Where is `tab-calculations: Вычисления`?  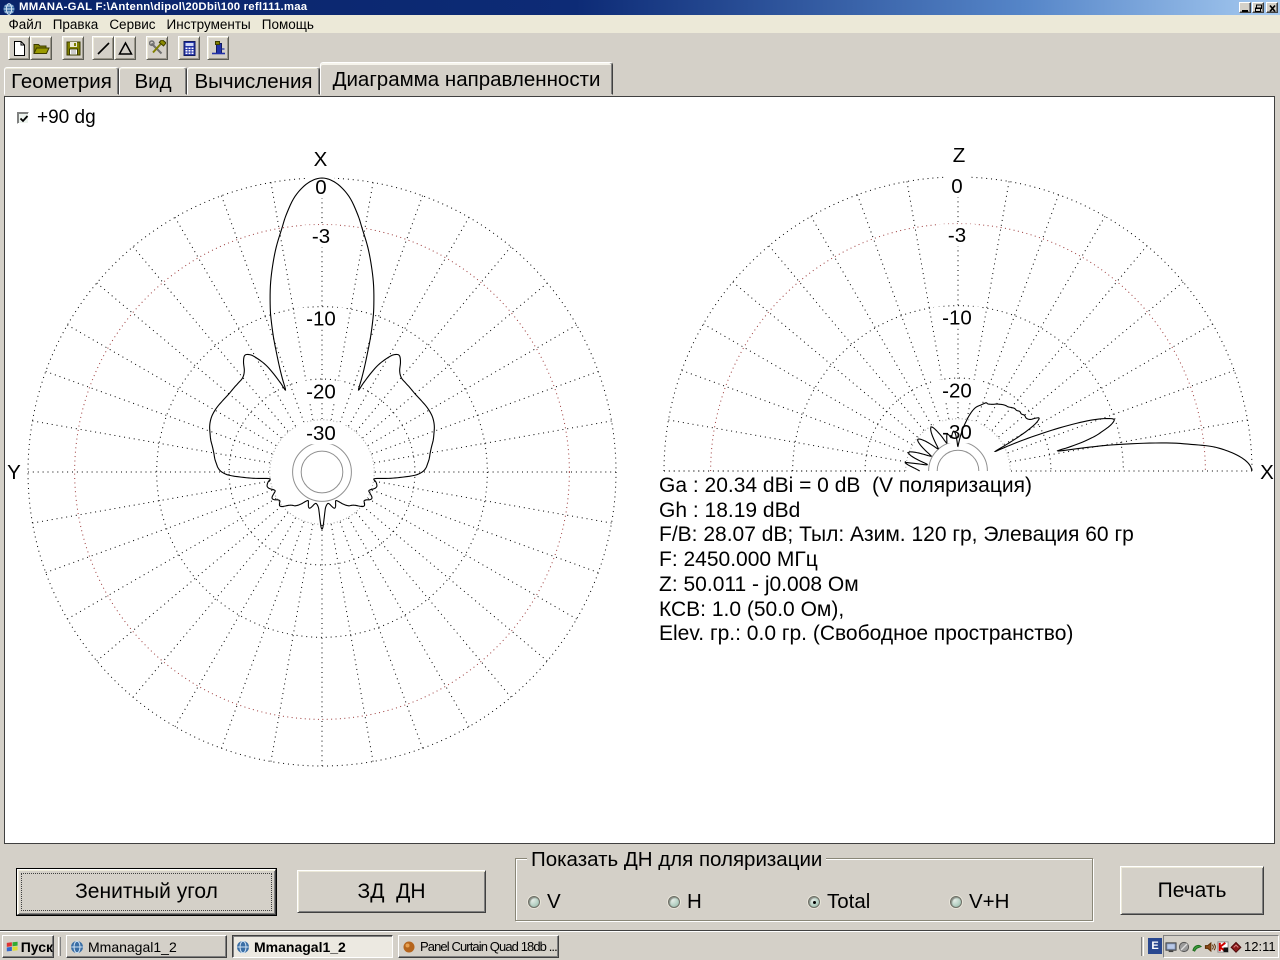 tab-calculations: Вычисления is located at coordinates (253, 81).